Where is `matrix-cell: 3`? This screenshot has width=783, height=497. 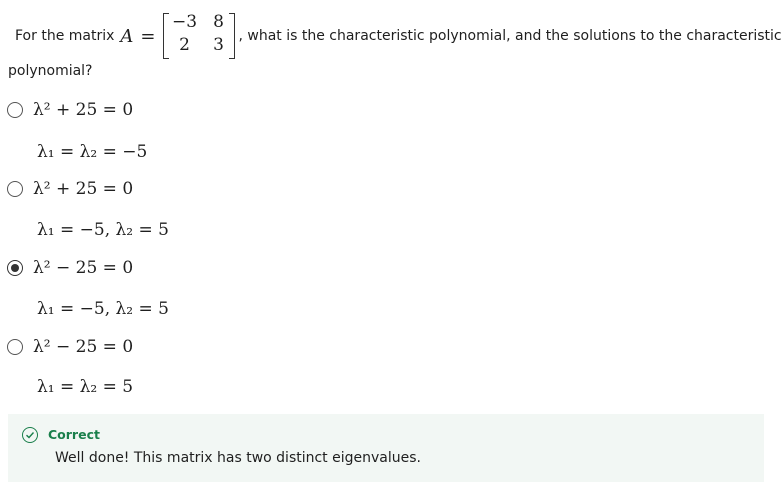
matrix-cell: 3 is located at coordinates (218, 45).